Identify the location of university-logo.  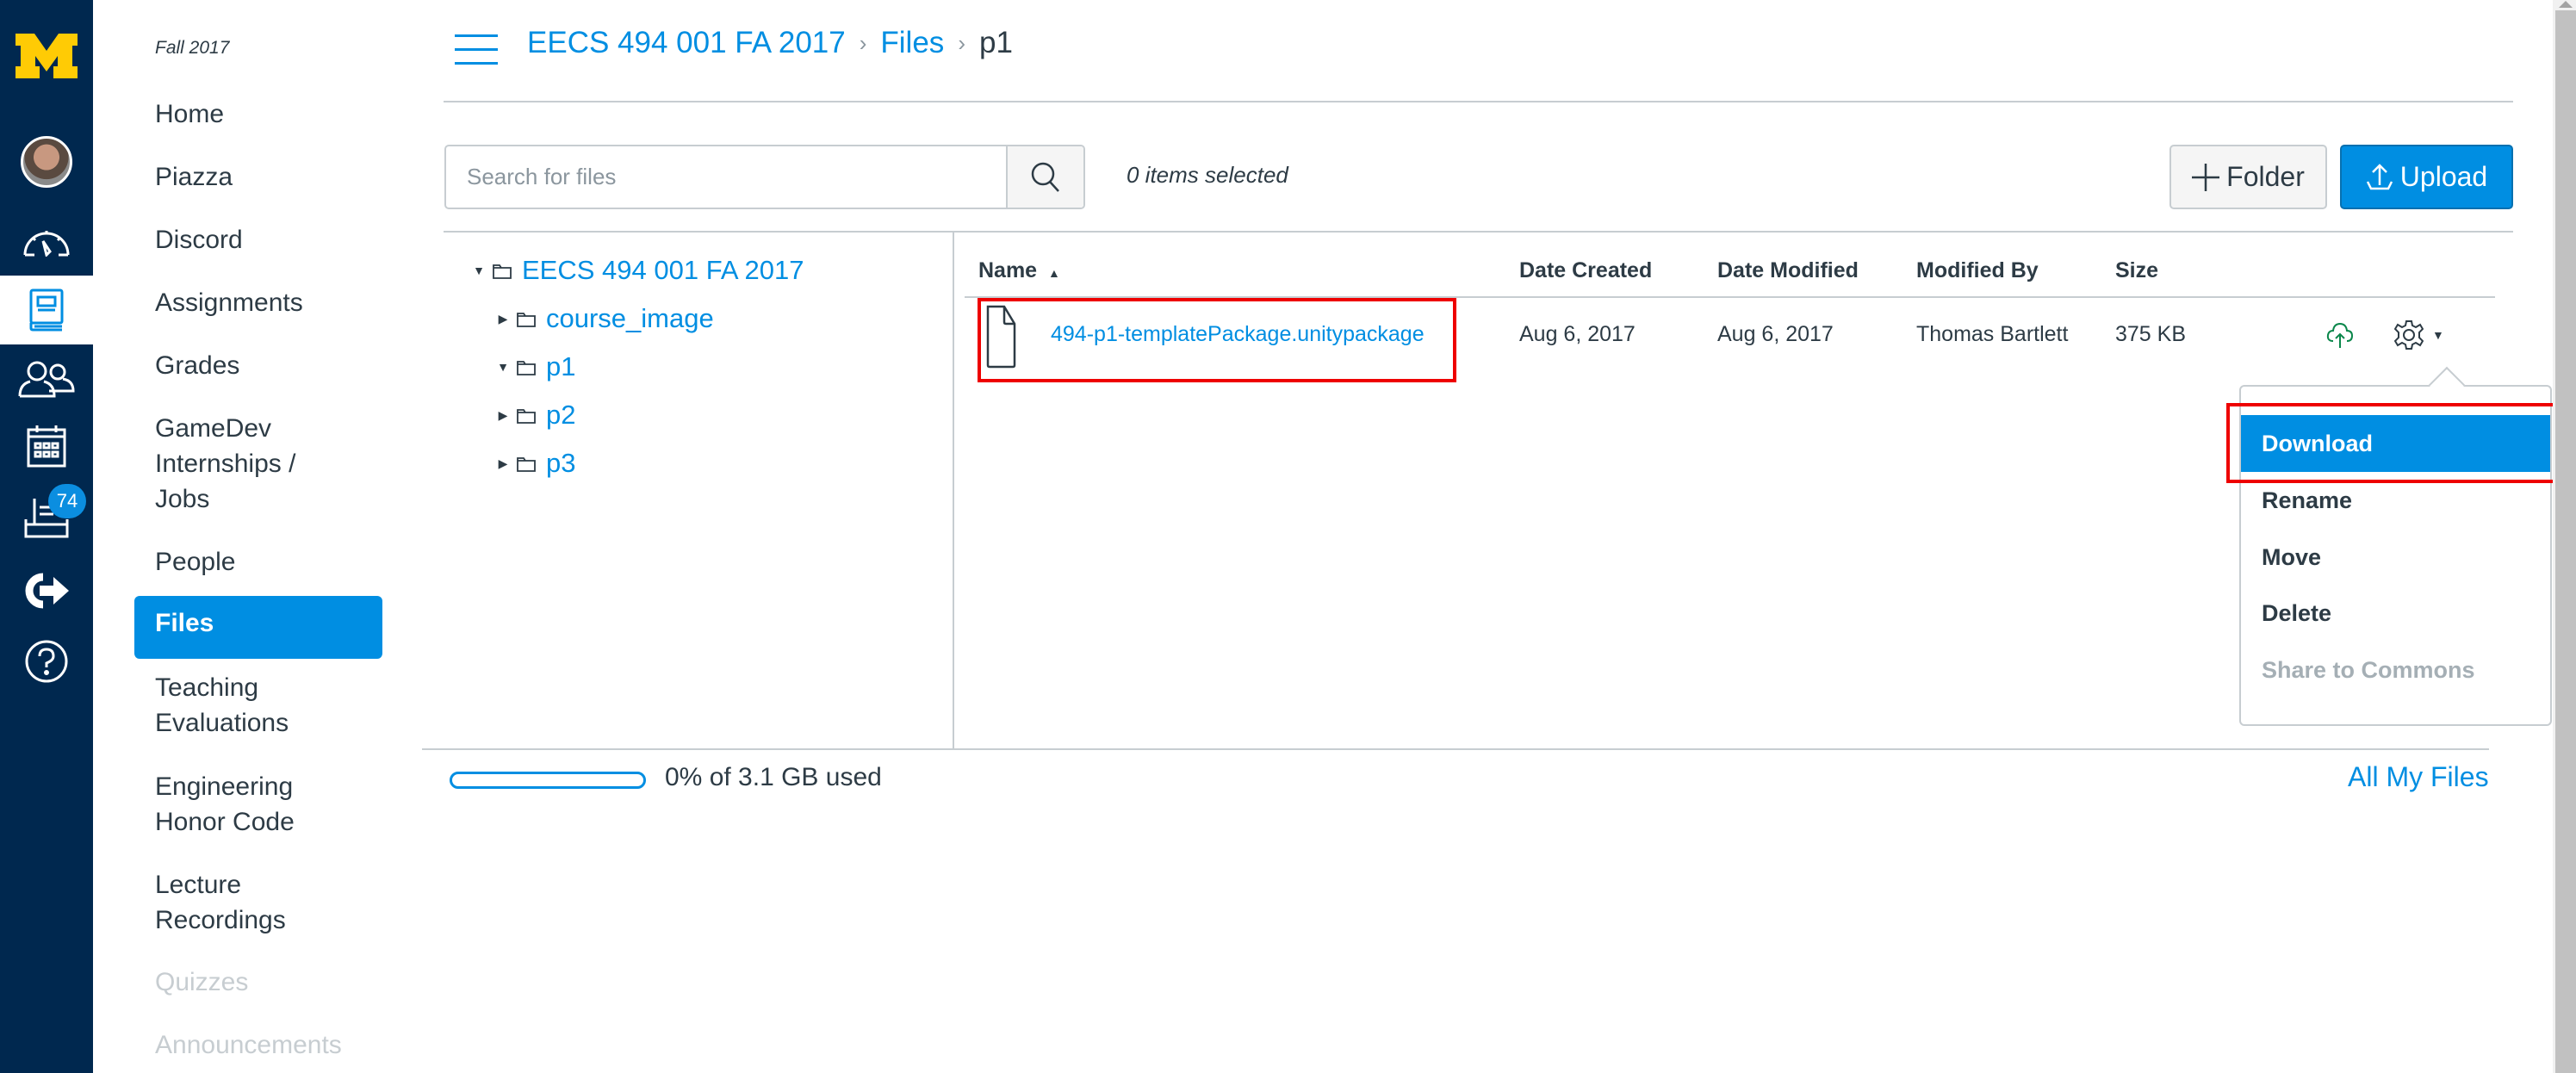
(46, 56).